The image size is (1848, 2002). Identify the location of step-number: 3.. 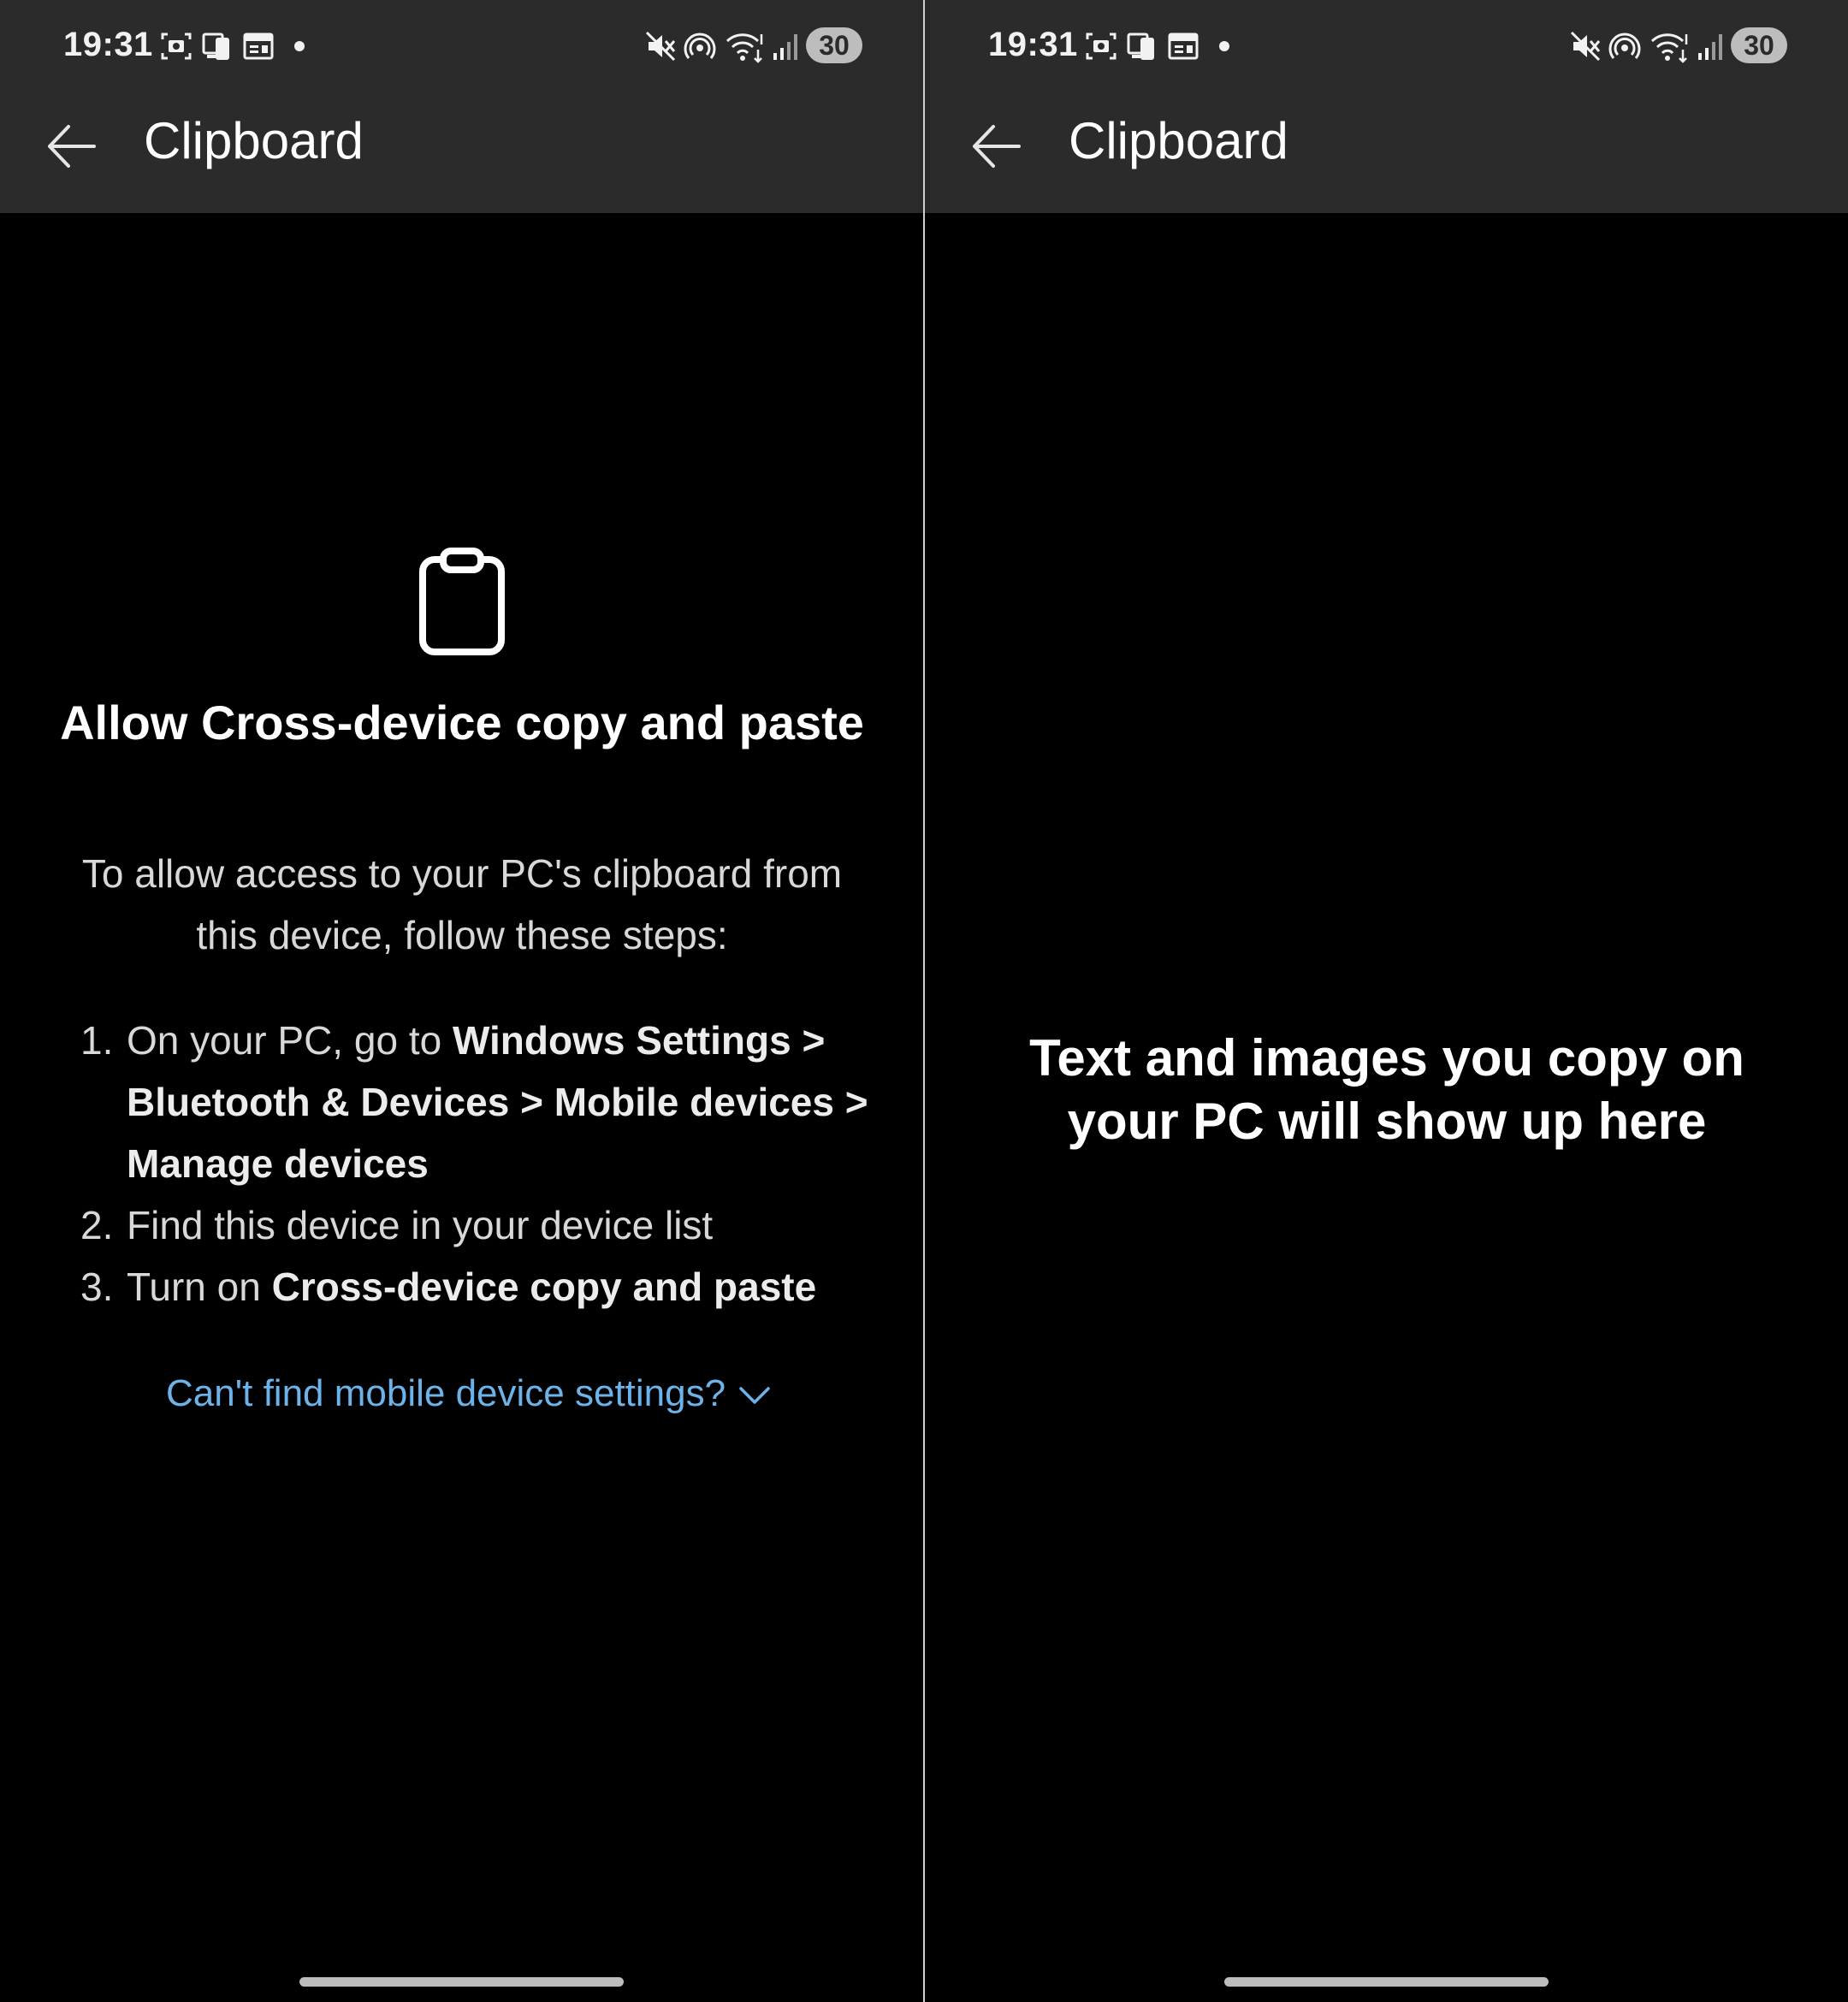
(97, 1287).